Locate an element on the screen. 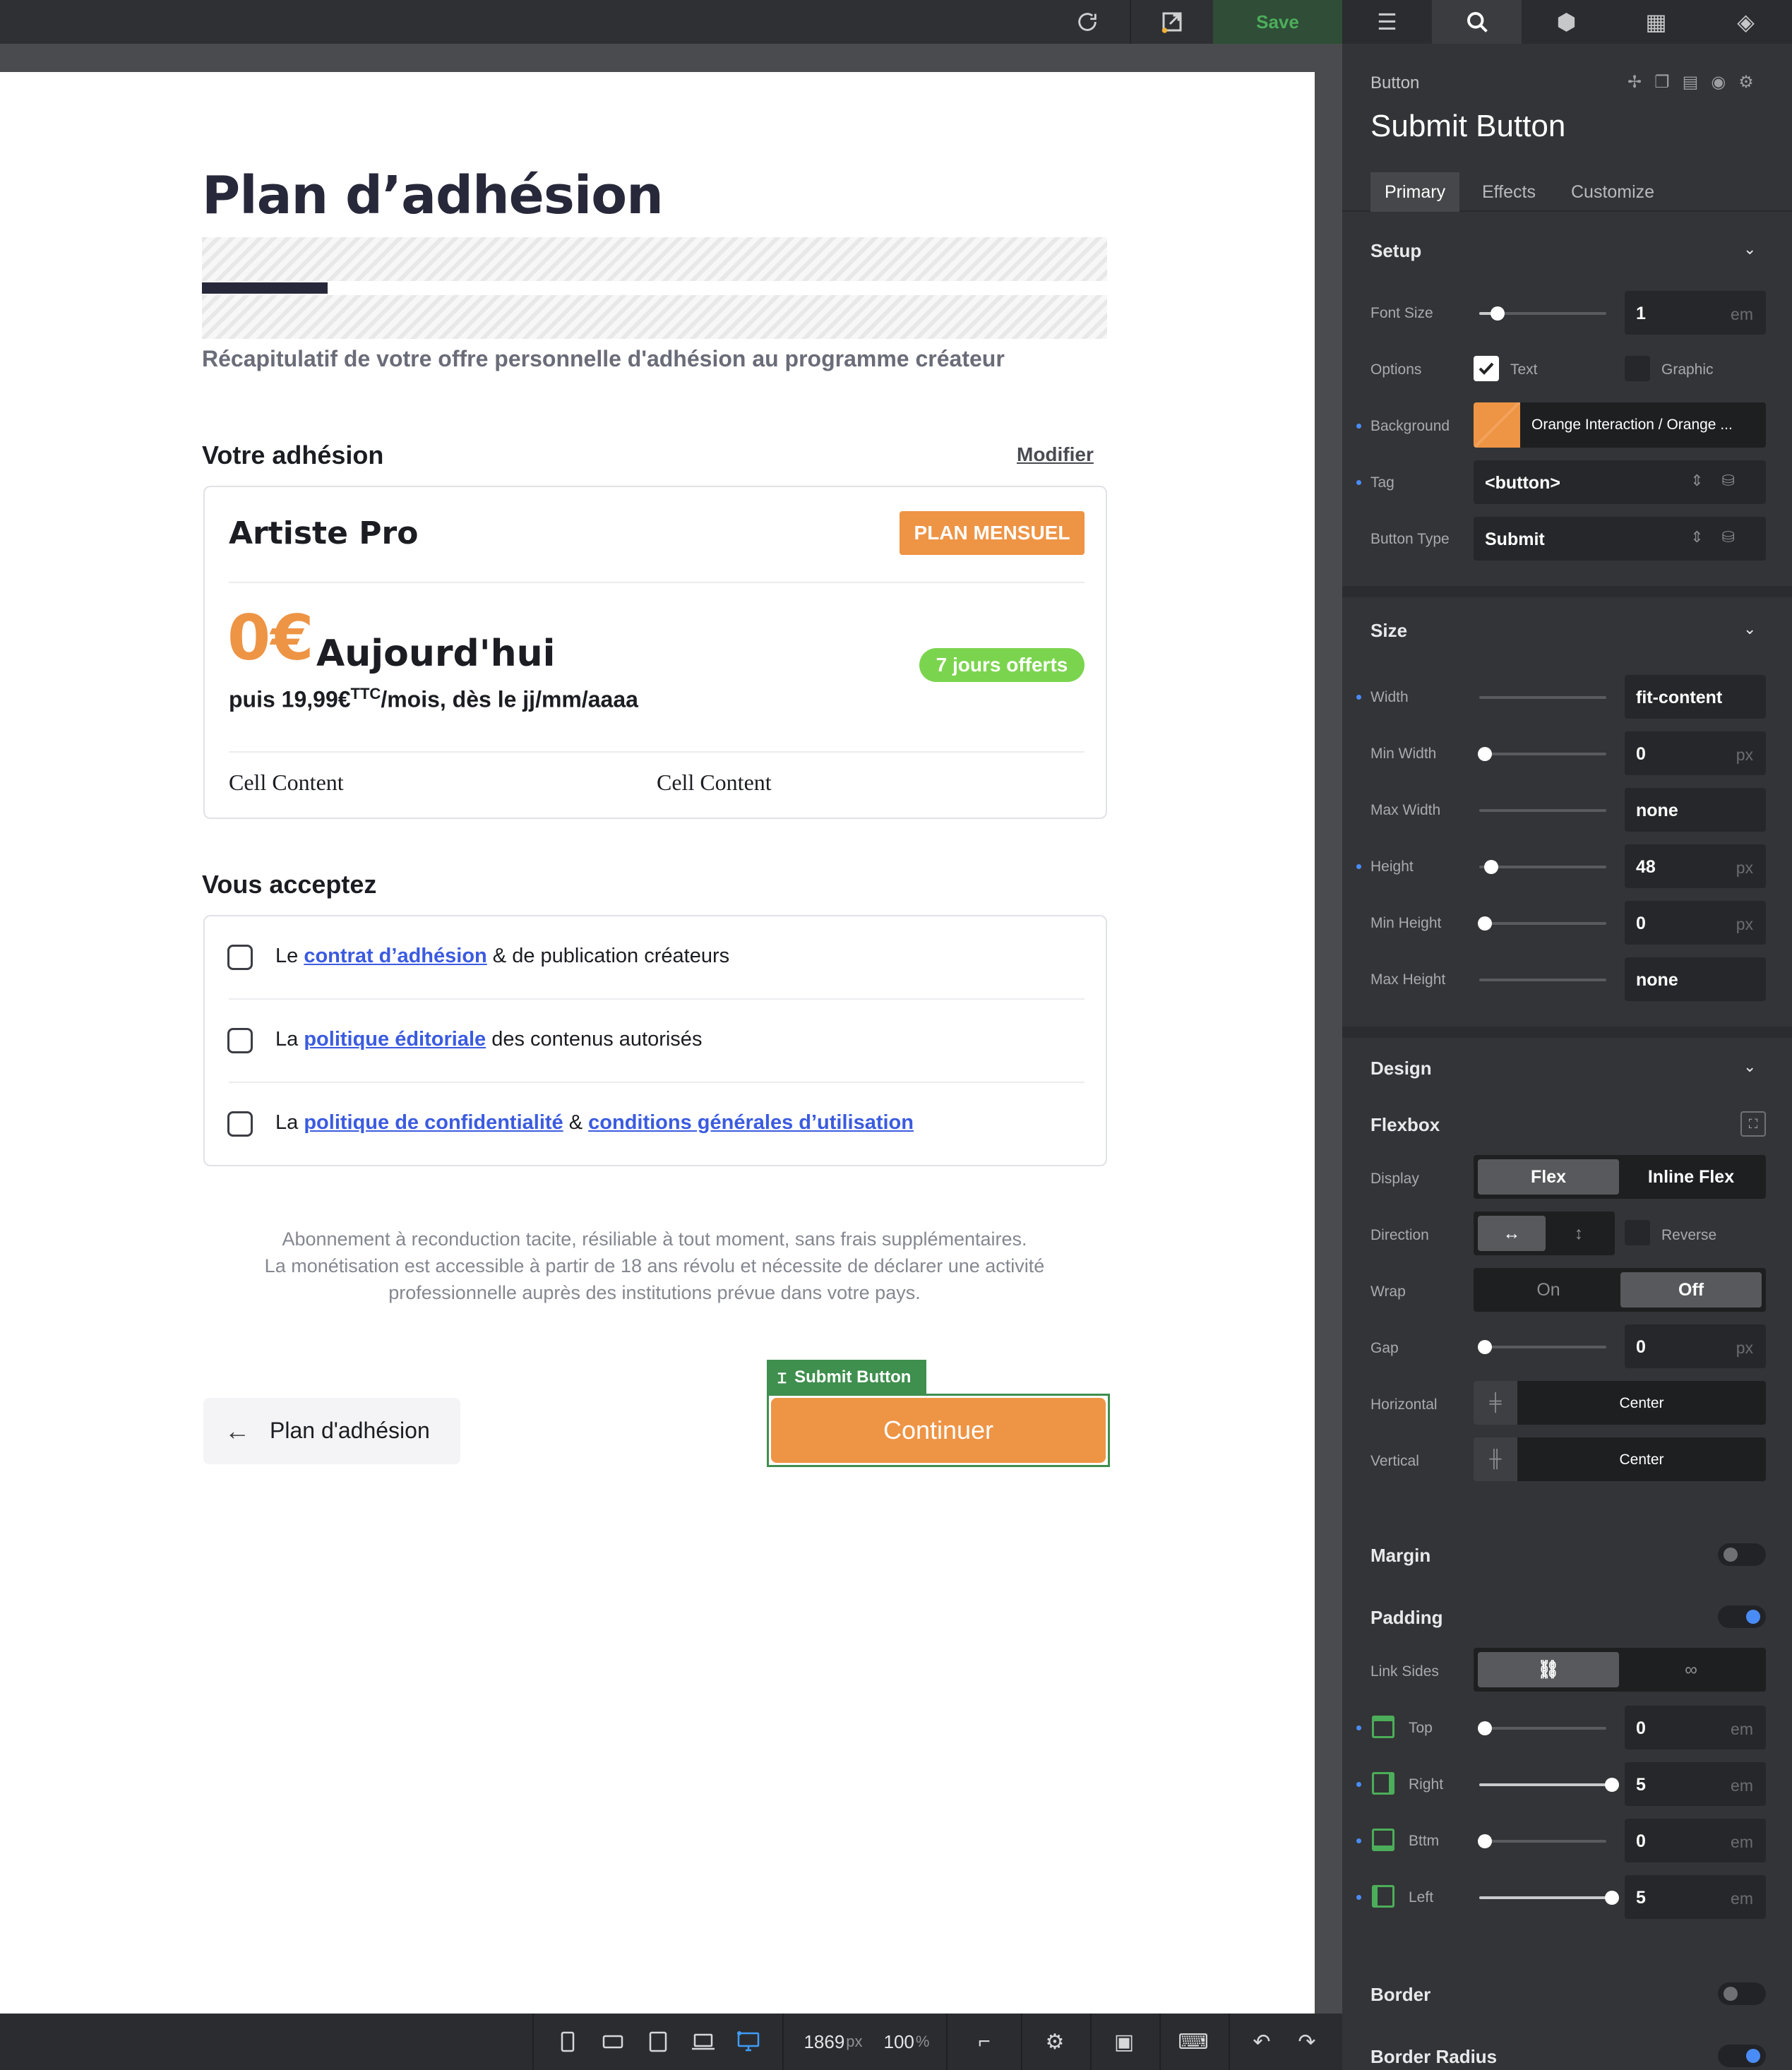  tab-structure: ☰ is located at coordinates (1387, 22).